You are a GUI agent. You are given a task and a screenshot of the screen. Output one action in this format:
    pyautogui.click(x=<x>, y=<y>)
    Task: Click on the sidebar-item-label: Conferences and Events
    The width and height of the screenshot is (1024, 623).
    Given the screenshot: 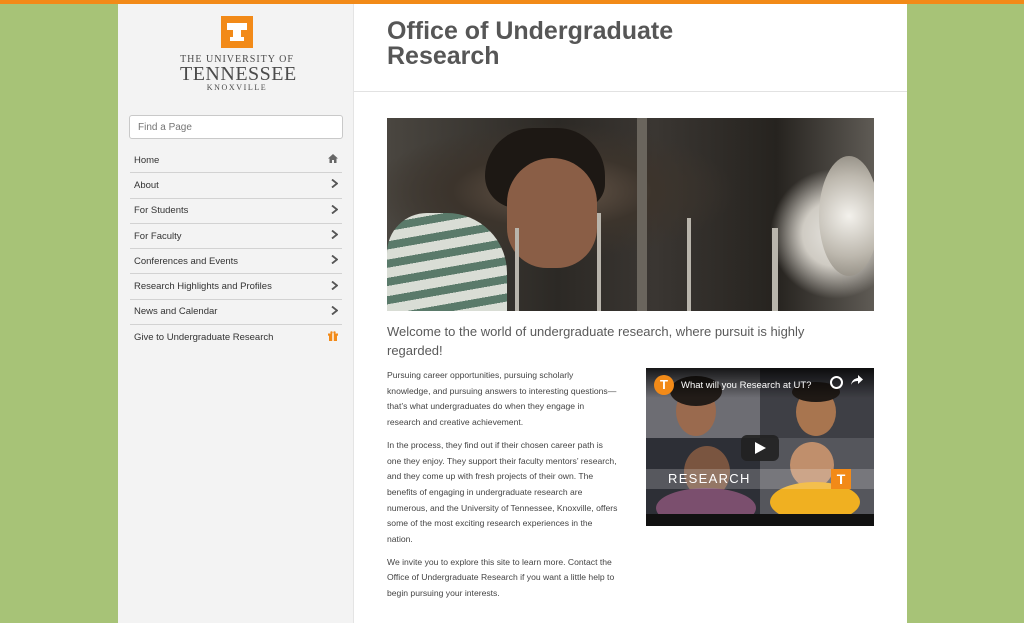 What is the action you would take?
    pyautogui.click(x=186, y=261)
    